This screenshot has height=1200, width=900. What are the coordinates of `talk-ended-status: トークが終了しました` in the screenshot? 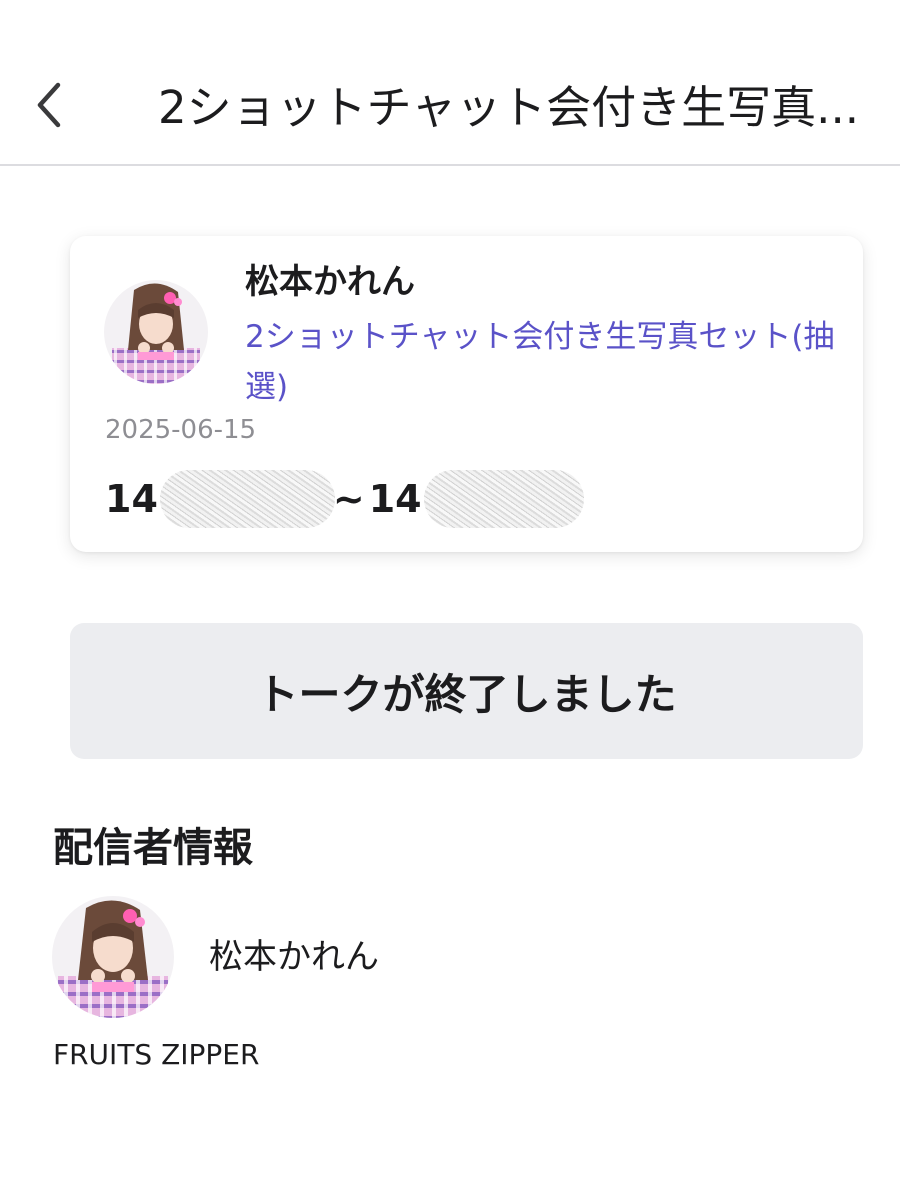 It's located at (466, 691).